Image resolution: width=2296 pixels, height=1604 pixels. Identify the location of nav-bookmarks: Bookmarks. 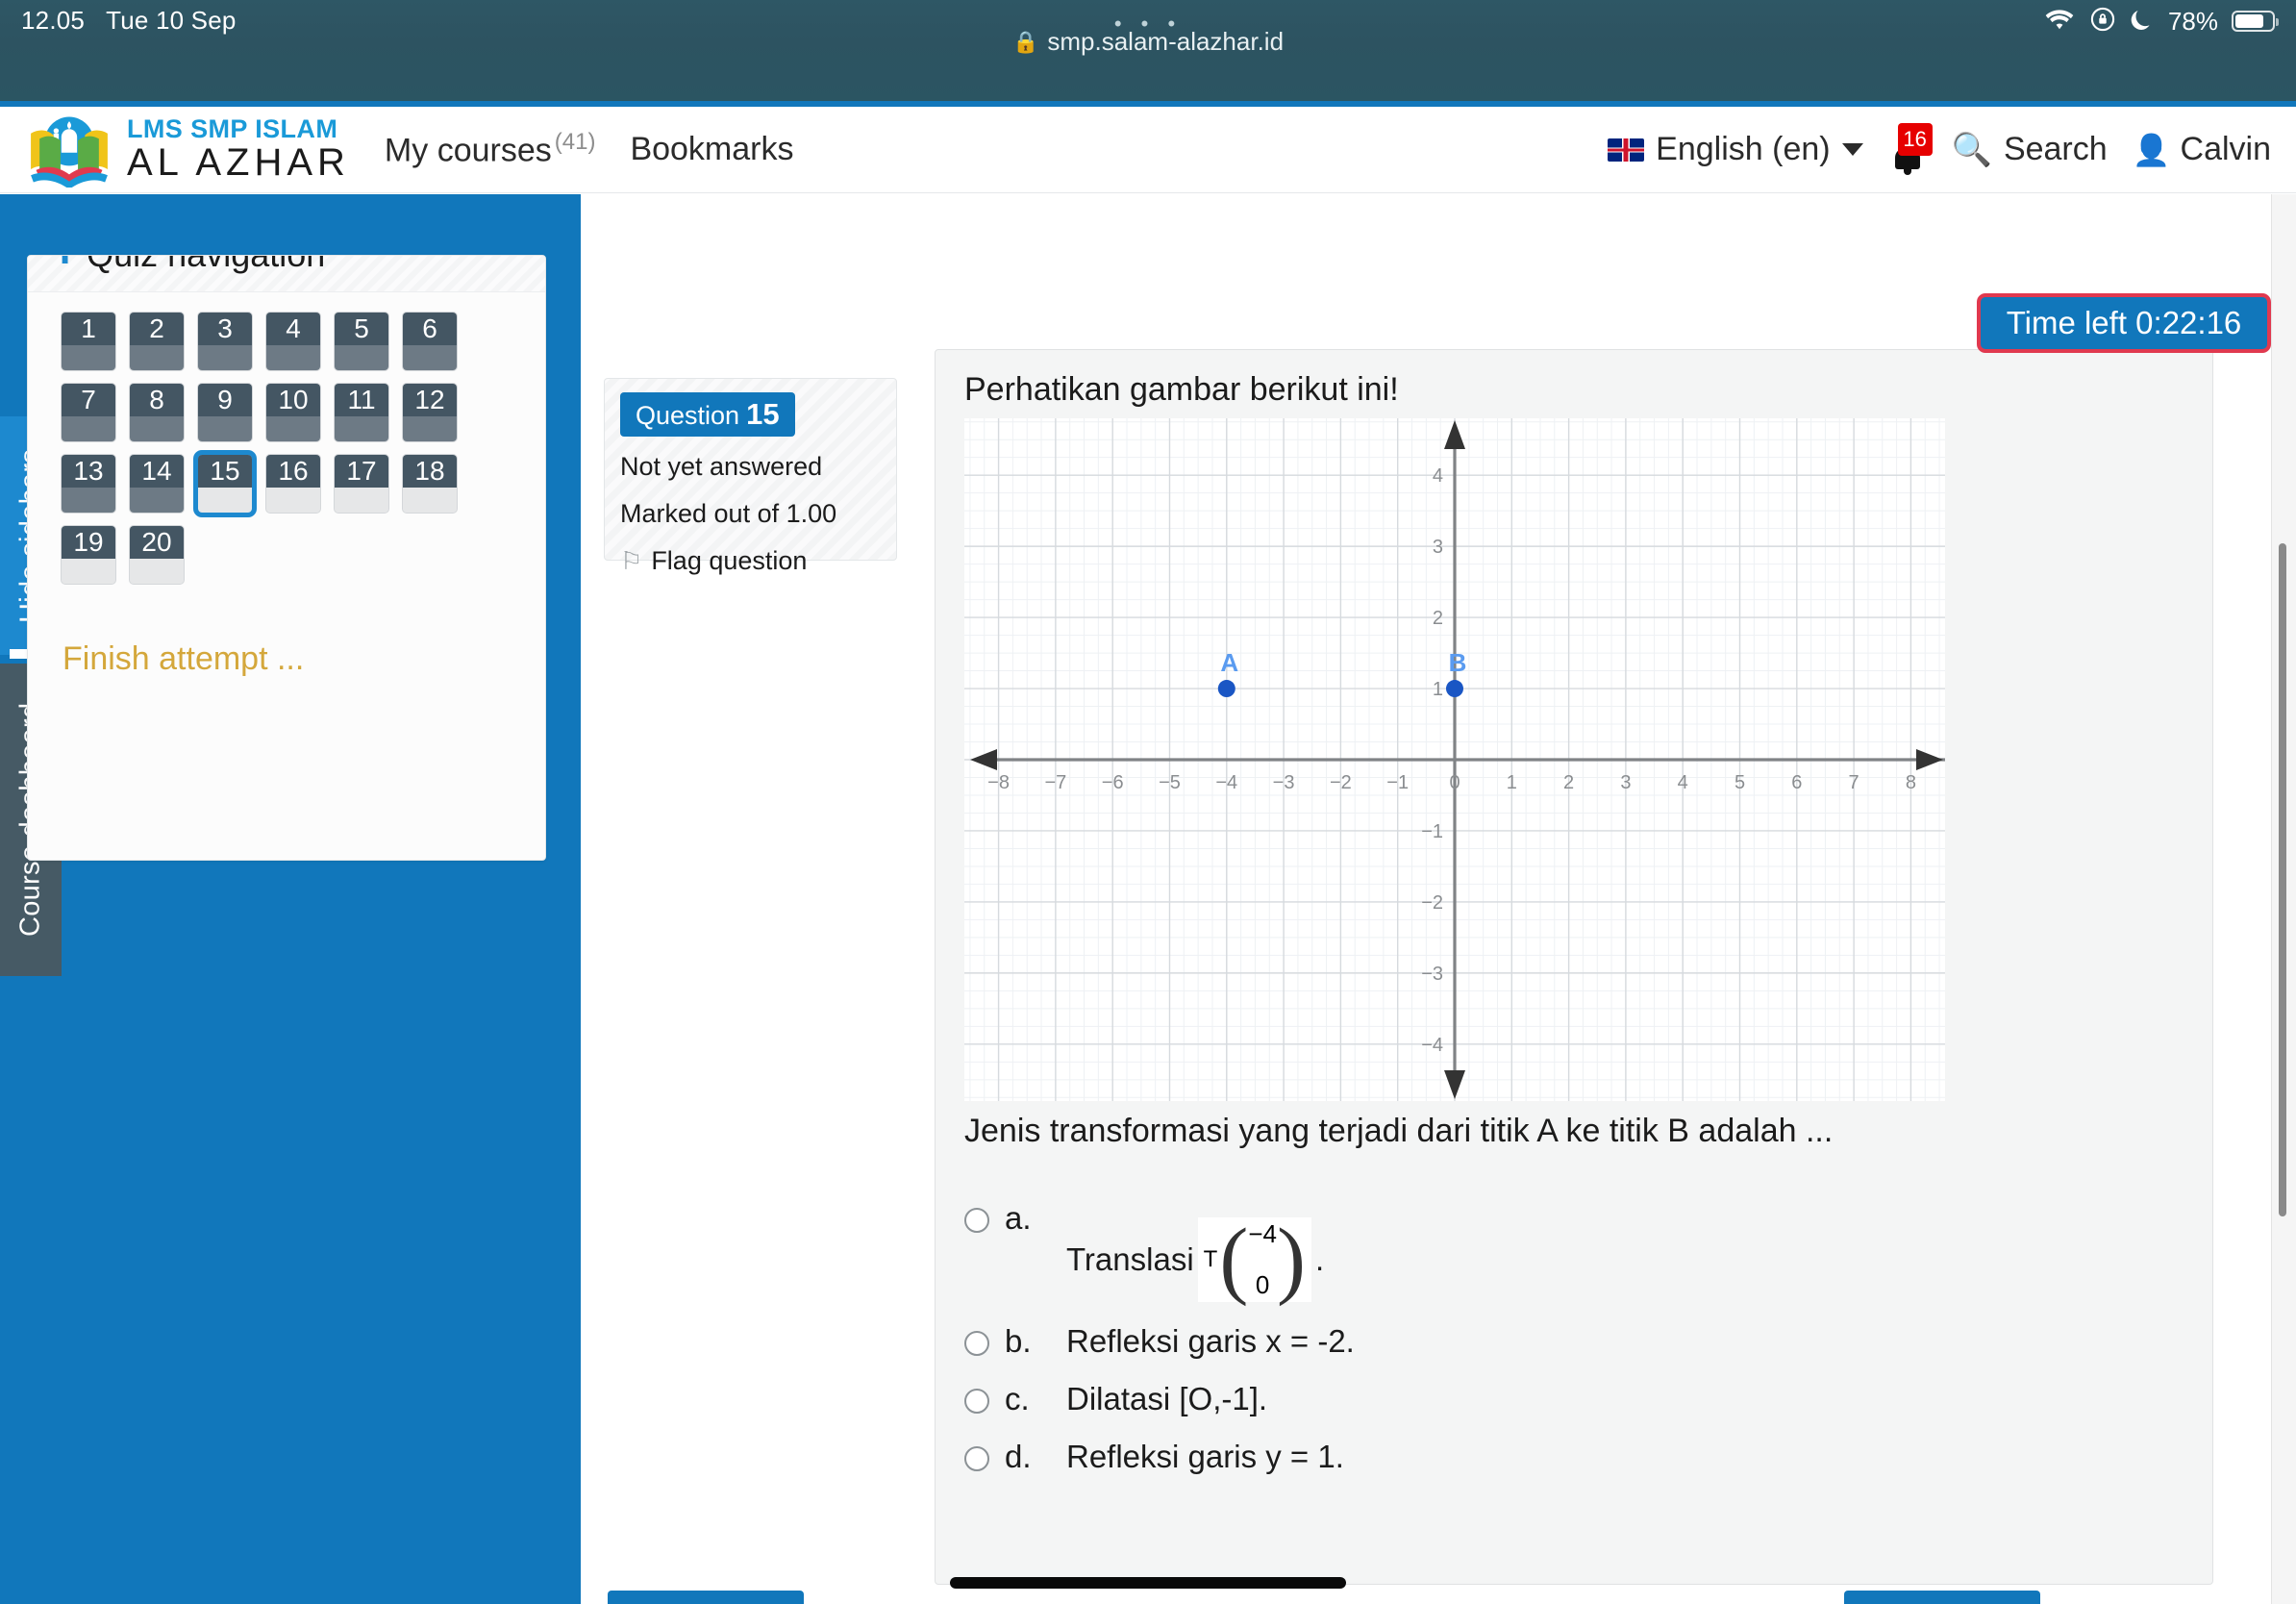
(711, 149).